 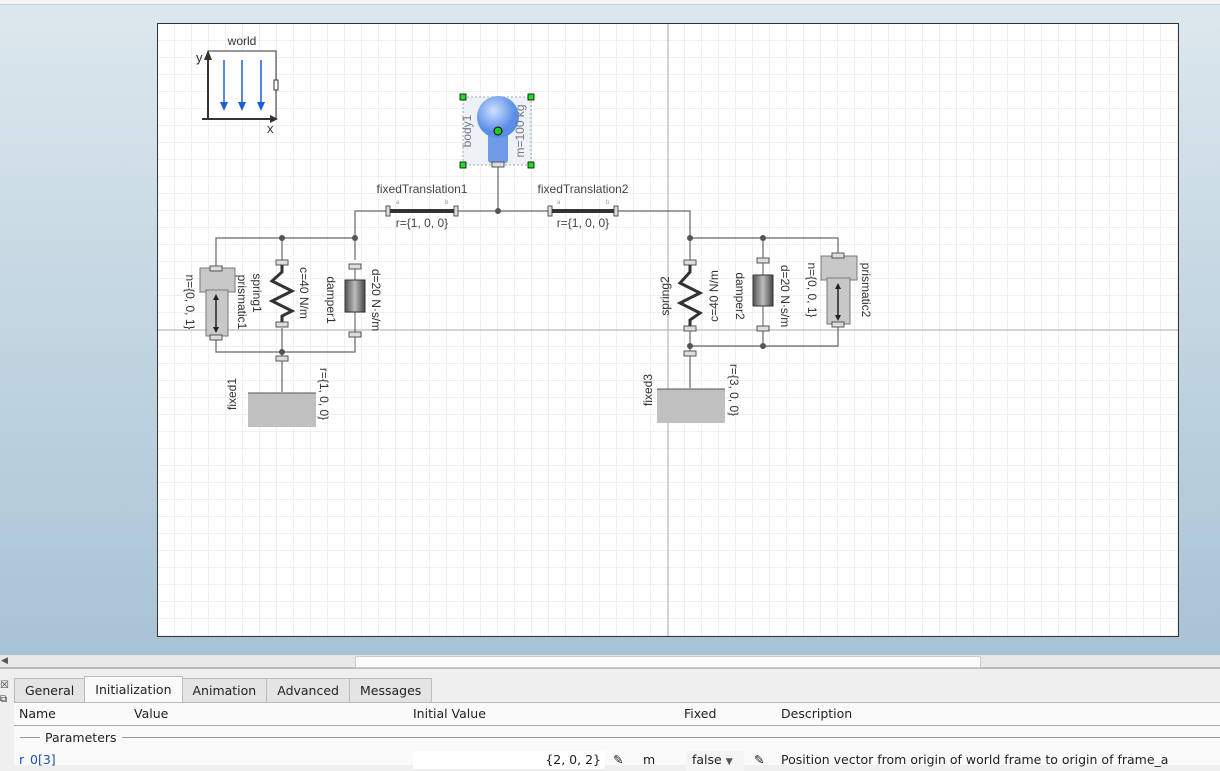 I want to click on fixed-translation-2-name: fixedTranslation2, so click(x=583, y=189).